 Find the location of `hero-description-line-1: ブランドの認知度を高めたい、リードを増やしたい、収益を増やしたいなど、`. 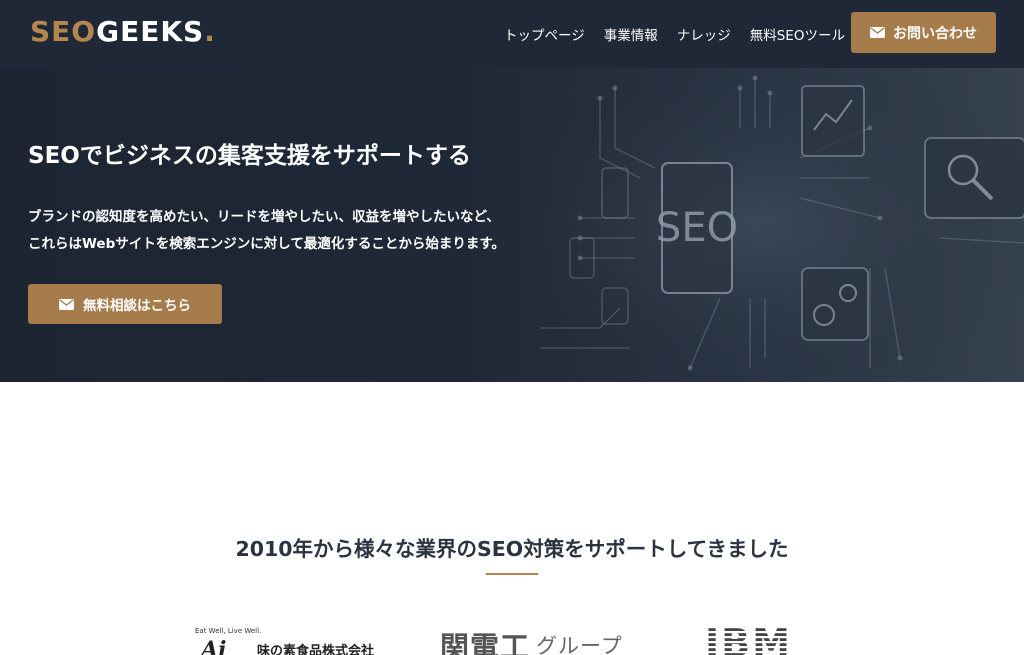

hero-description-line-1: ブランドの認知度を高めたい、リードを増やしたい、収益を増やしたいなど、 is located at coordinates (264, 217).